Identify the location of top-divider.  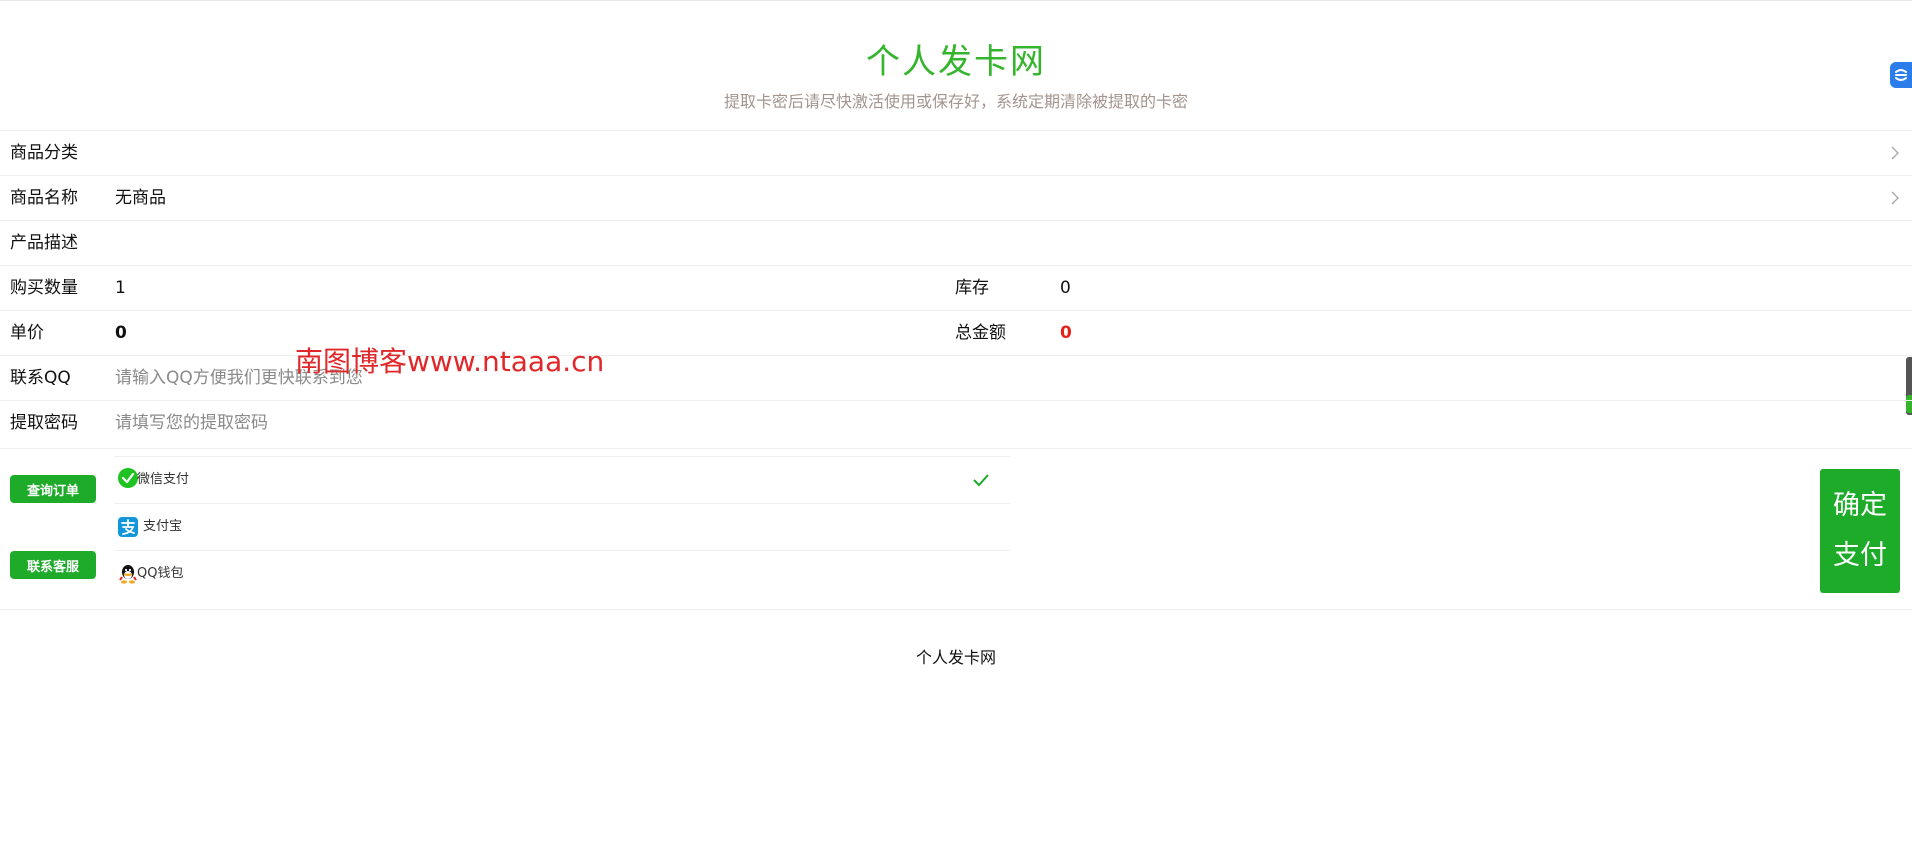
(956, 0).